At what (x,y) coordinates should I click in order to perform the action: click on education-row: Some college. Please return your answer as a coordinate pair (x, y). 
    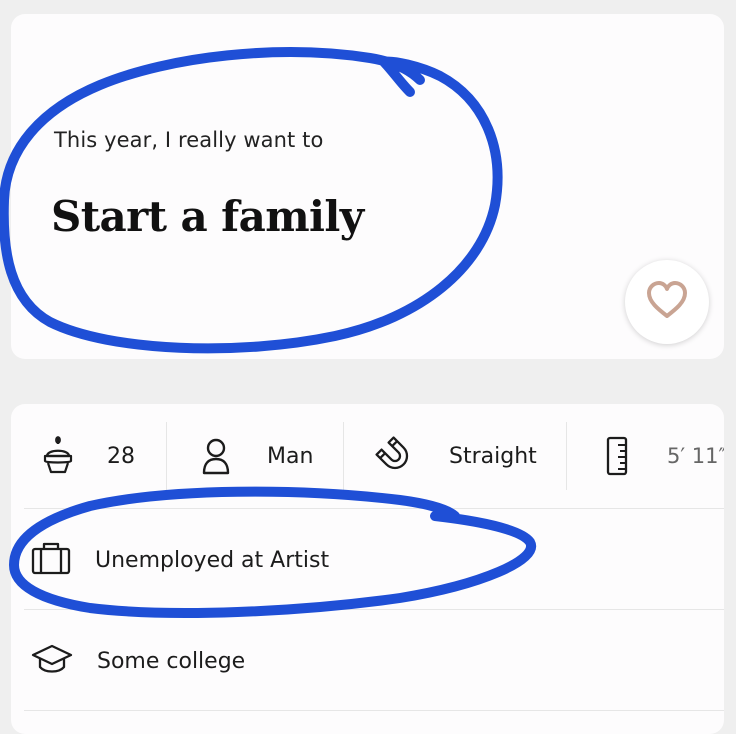
    Looking at the image, I should click on (138, 661).